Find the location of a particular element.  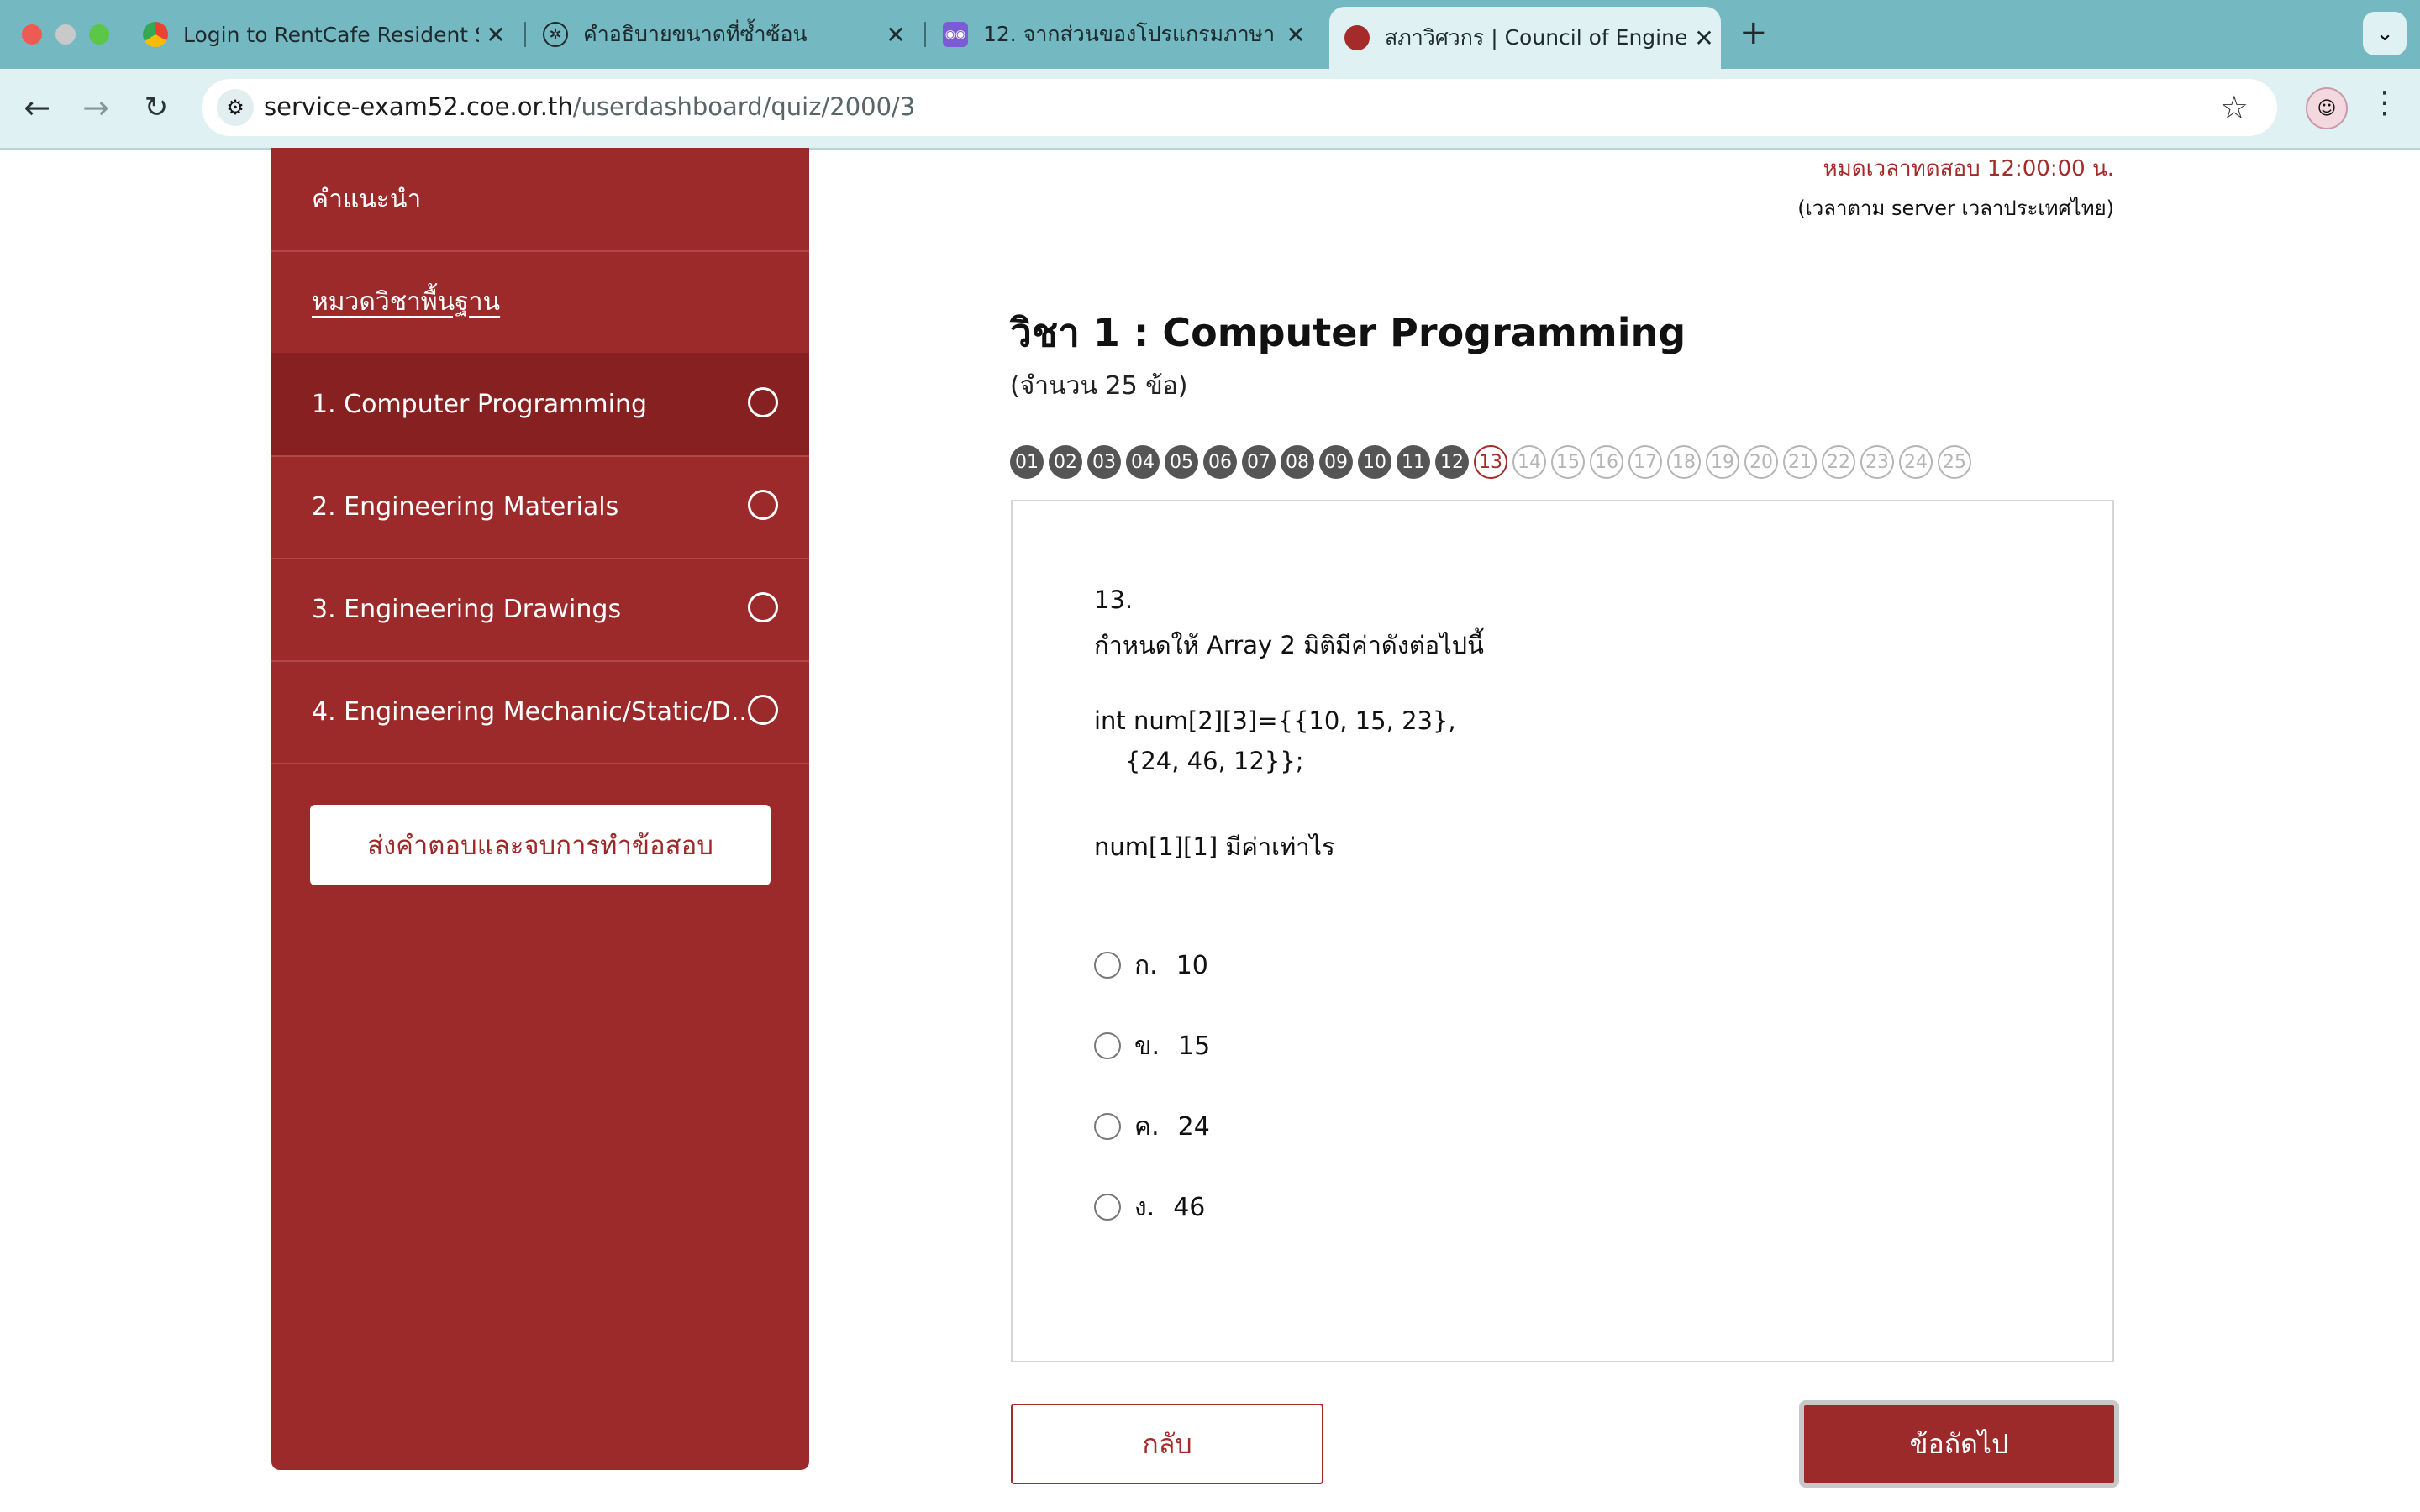

sidebar-item-label: คำแนะนำ is located at coordinates (367, 199).